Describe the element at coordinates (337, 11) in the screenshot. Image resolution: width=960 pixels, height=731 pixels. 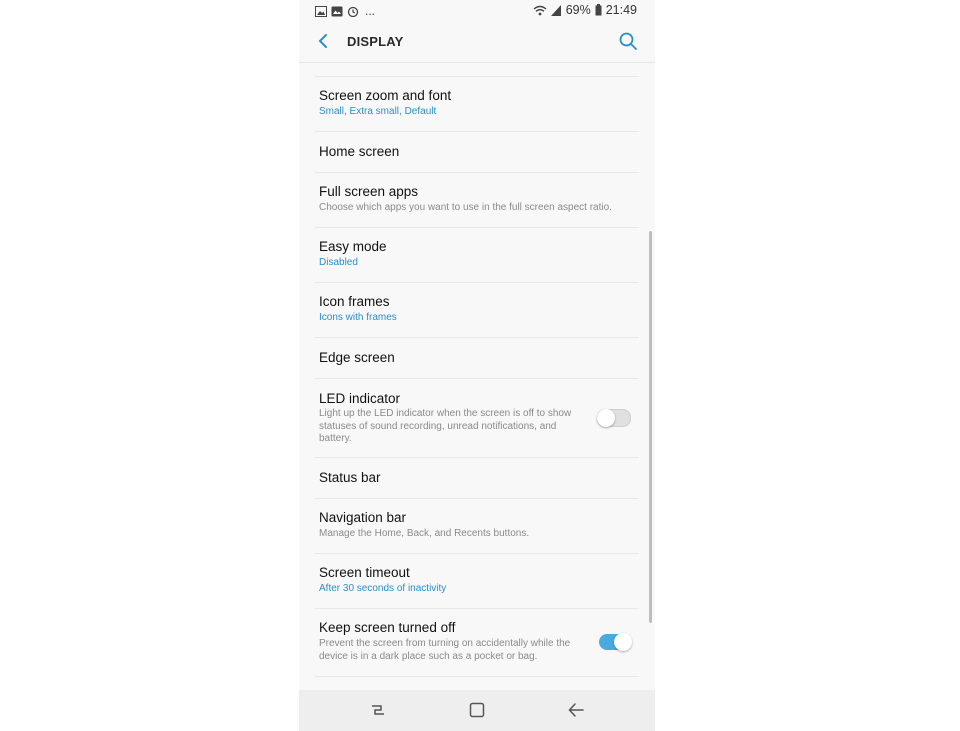
I see `photo-icon` at that location.